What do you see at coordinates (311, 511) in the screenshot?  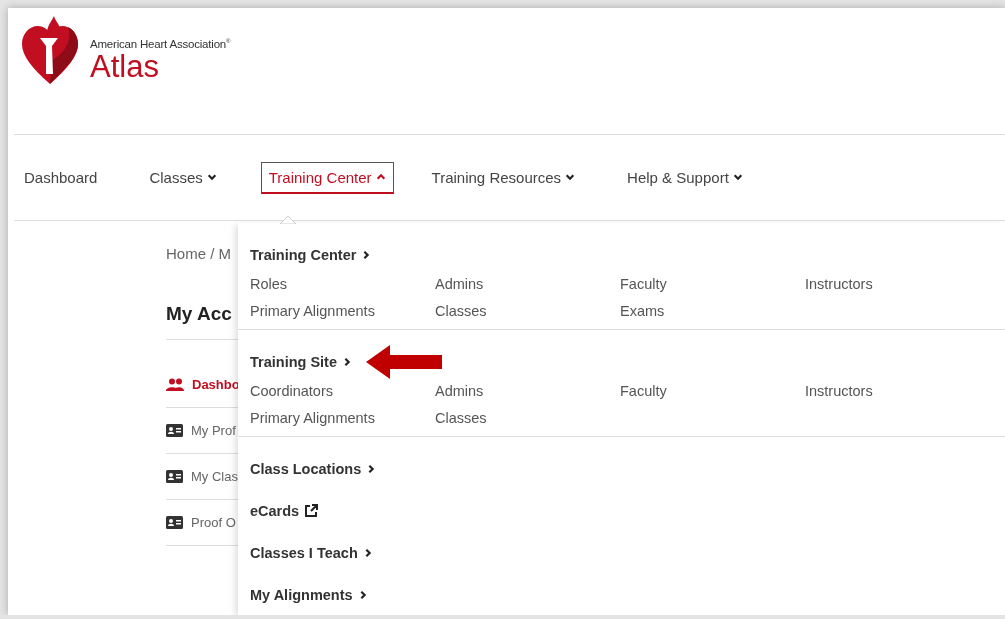 I see `external-link-icon` at bounding box center [311, 511].